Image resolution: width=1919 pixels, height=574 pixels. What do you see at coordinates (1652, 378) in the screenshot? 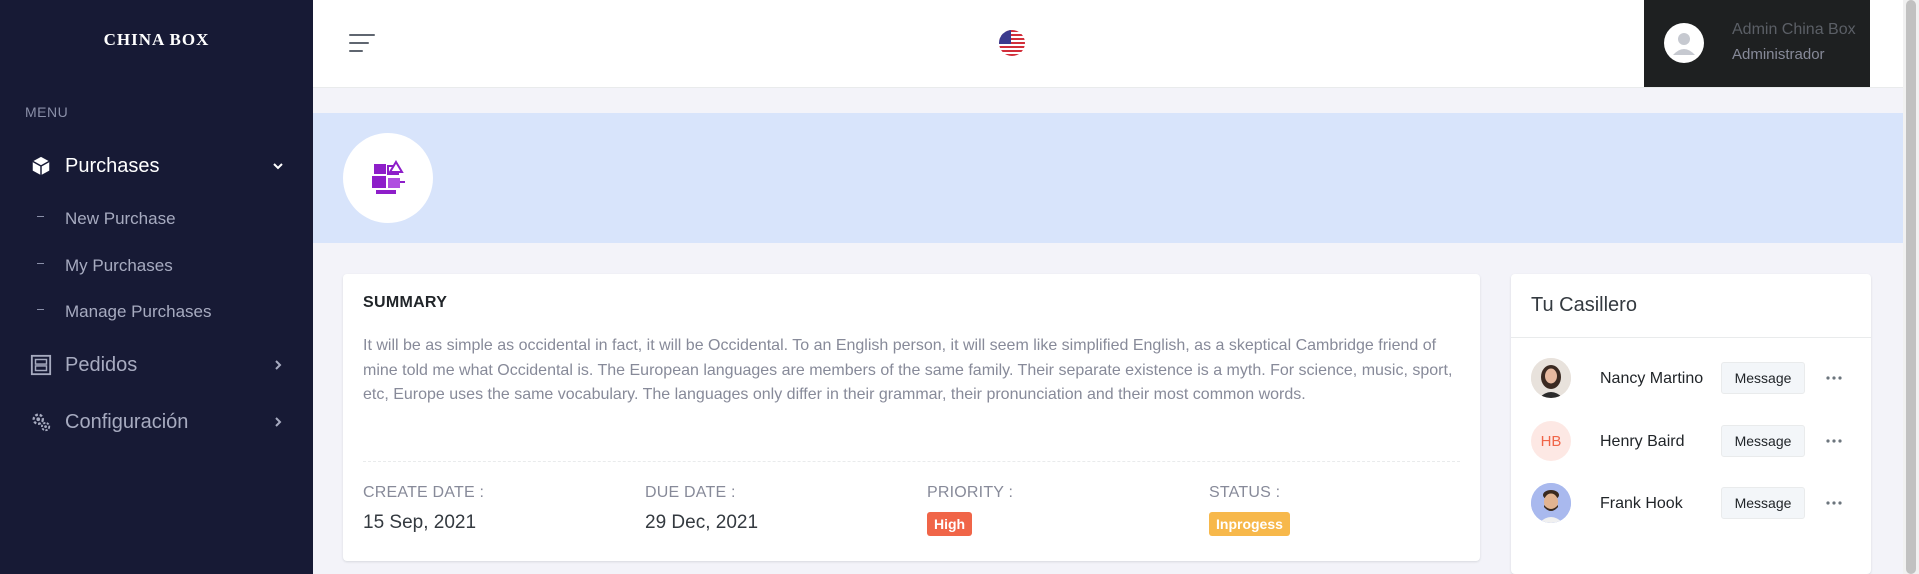
I see `member-name: Nancy Martino` at bounding box center [1652, 378].